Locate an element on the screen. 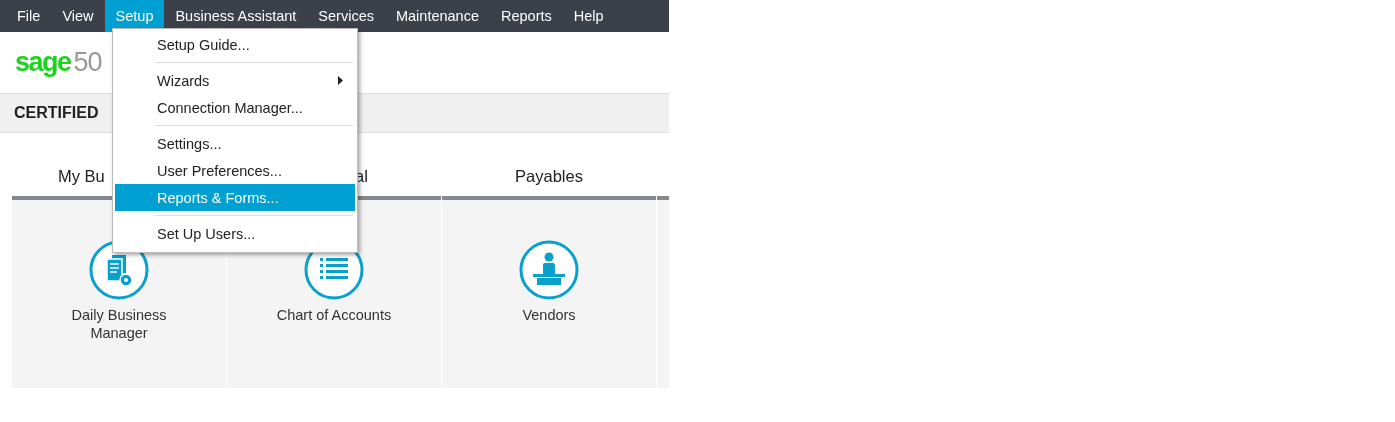 The height and width of the screenshot is (422, 1395). menu-bar-item: View is located at coordinates (78, 16).